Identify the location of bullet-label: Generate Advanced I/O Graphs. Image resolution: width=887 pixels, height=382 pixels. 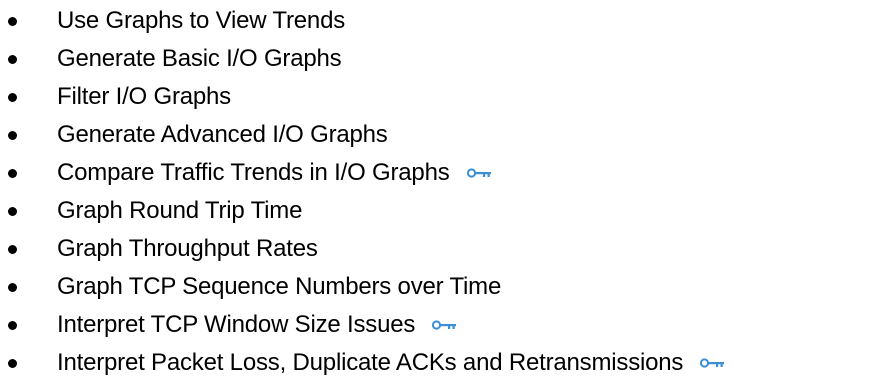
(222, 134).